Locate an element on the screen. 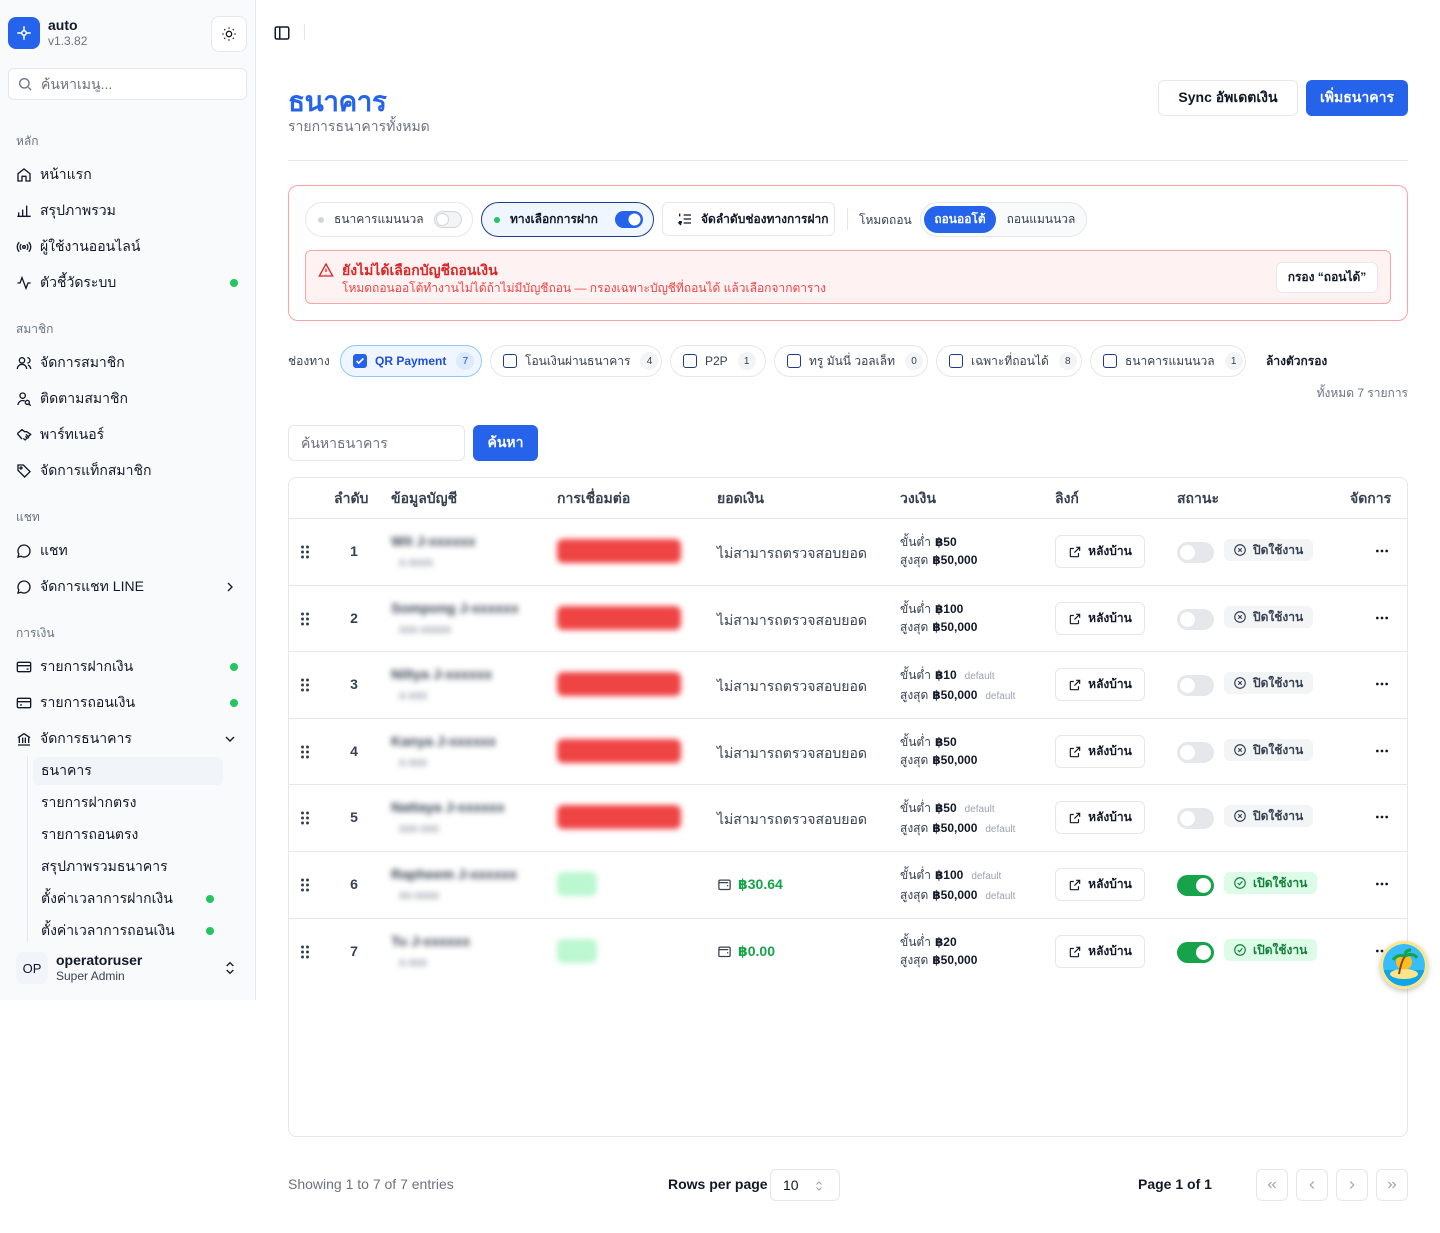 The width and height of the screenshot is (1440, 1233). filter-withdrawable-button: กรอง “ถอนได้” is located at coordinates (1327, 277).